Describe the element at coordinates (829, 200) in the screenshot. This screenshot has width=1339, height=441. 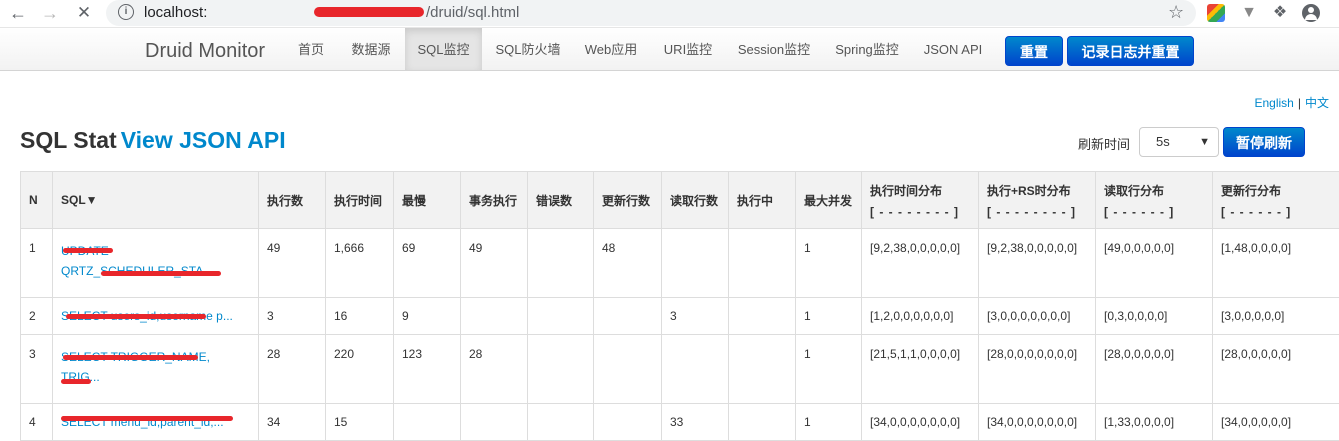
I see `column-header: 最大并发` at that location.